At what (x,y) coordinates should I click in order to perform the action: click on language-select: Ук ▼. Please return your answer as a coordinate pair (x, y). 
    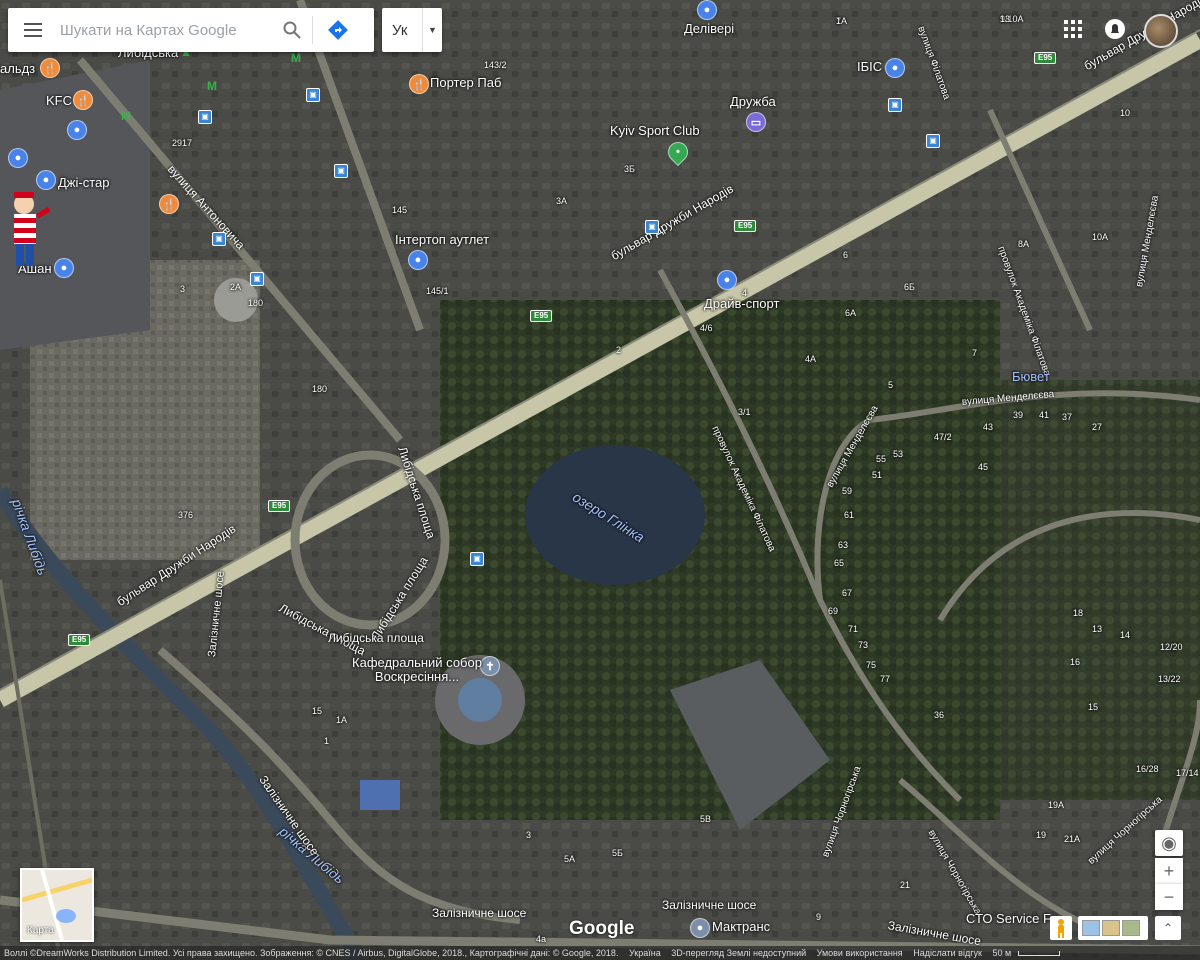
    Looking at the image, I should click on (412, 30).